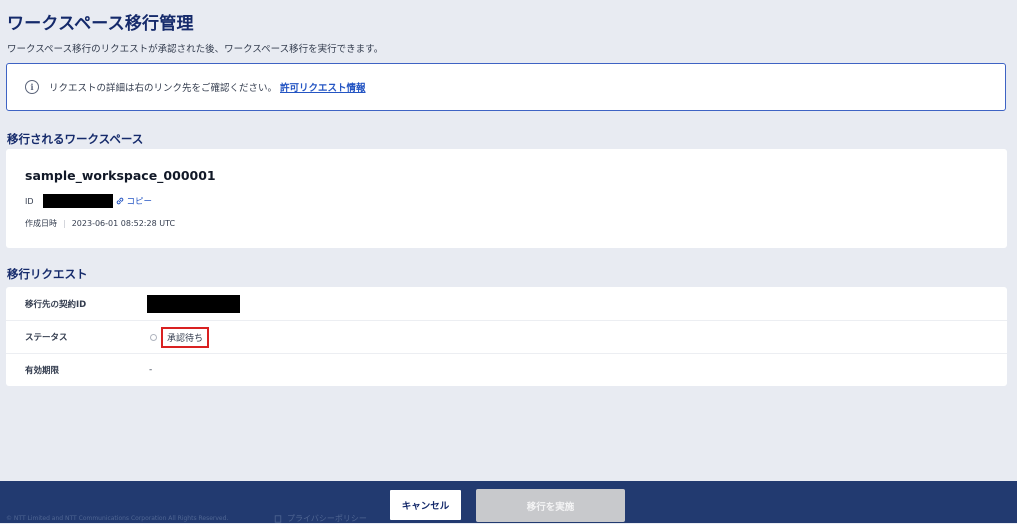 This screenshot has width=1017, height=524. I want to click on page-title: ワークスペース移行管理, so click(100, 24).